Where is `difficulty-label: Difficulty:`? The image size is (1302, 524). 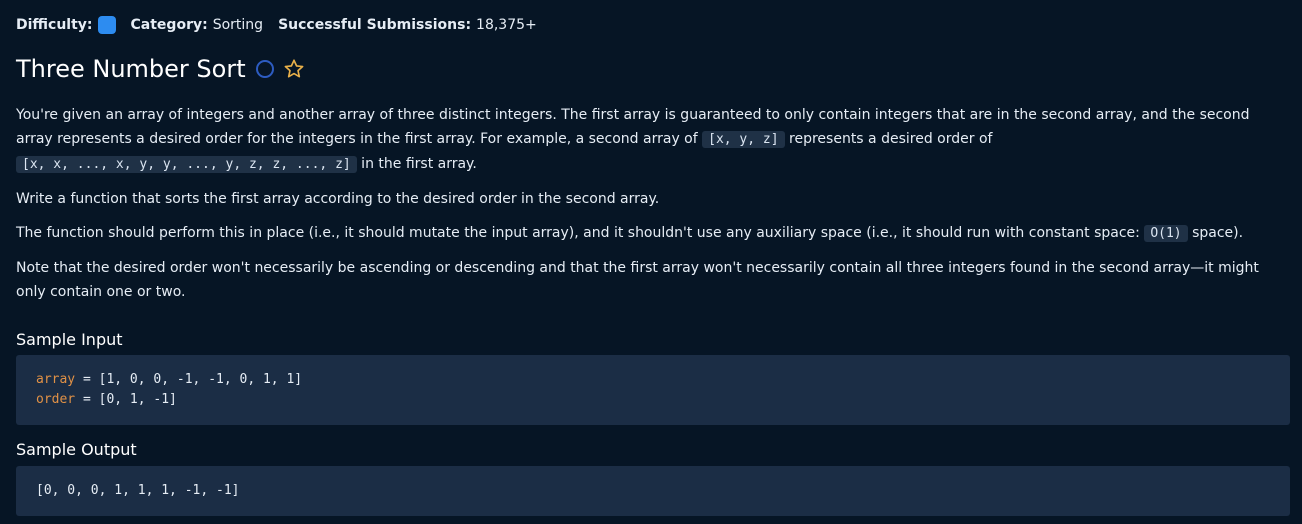 difficulty-label: Difficulty: is located at coordinates (54, 25).